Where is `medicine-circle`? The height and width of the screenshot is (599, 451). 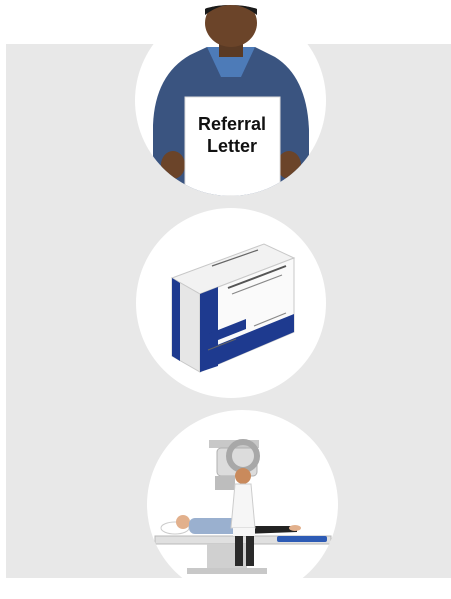 medicine-circle is located at coordinates (231, 303).